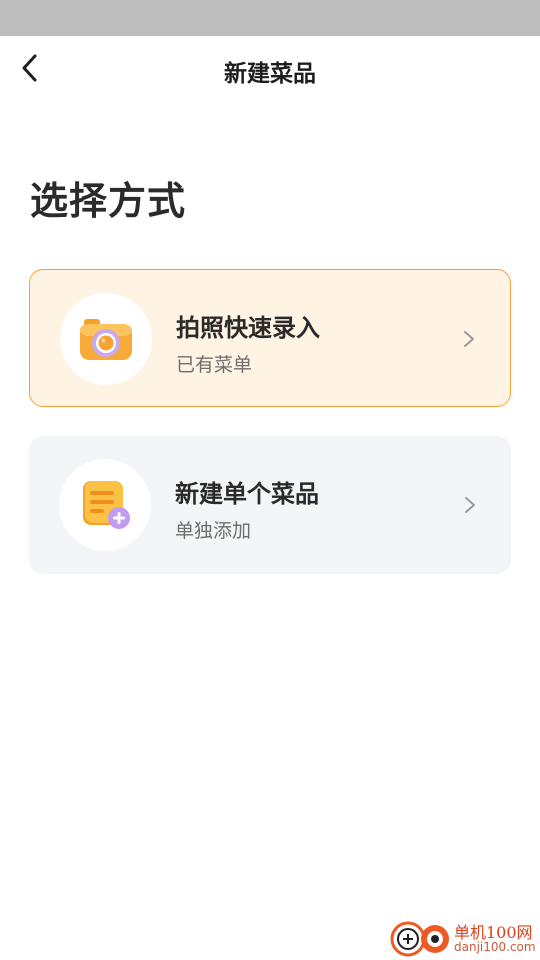  Describe the element at coordinates (108, 201) in the screenshot. I see `section-title: 选择方式` at that location.